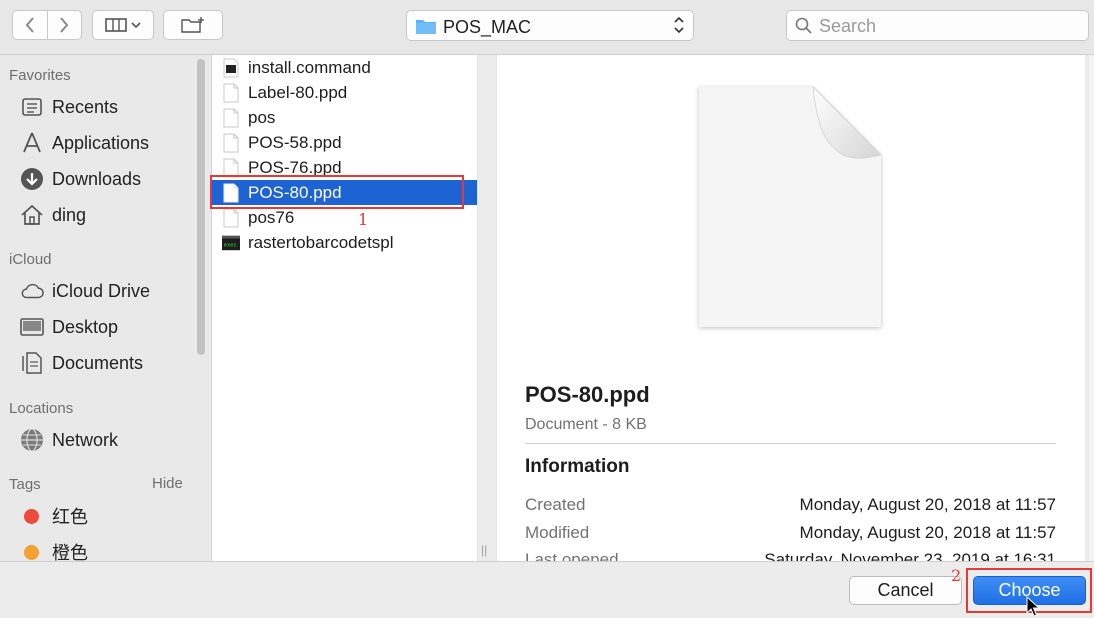 The image size is (1094, 618). What do you see at coordinates (550, 25) in the screenshot?
I see `location-popup: POS_MAC` at bounding box center [550, 25].